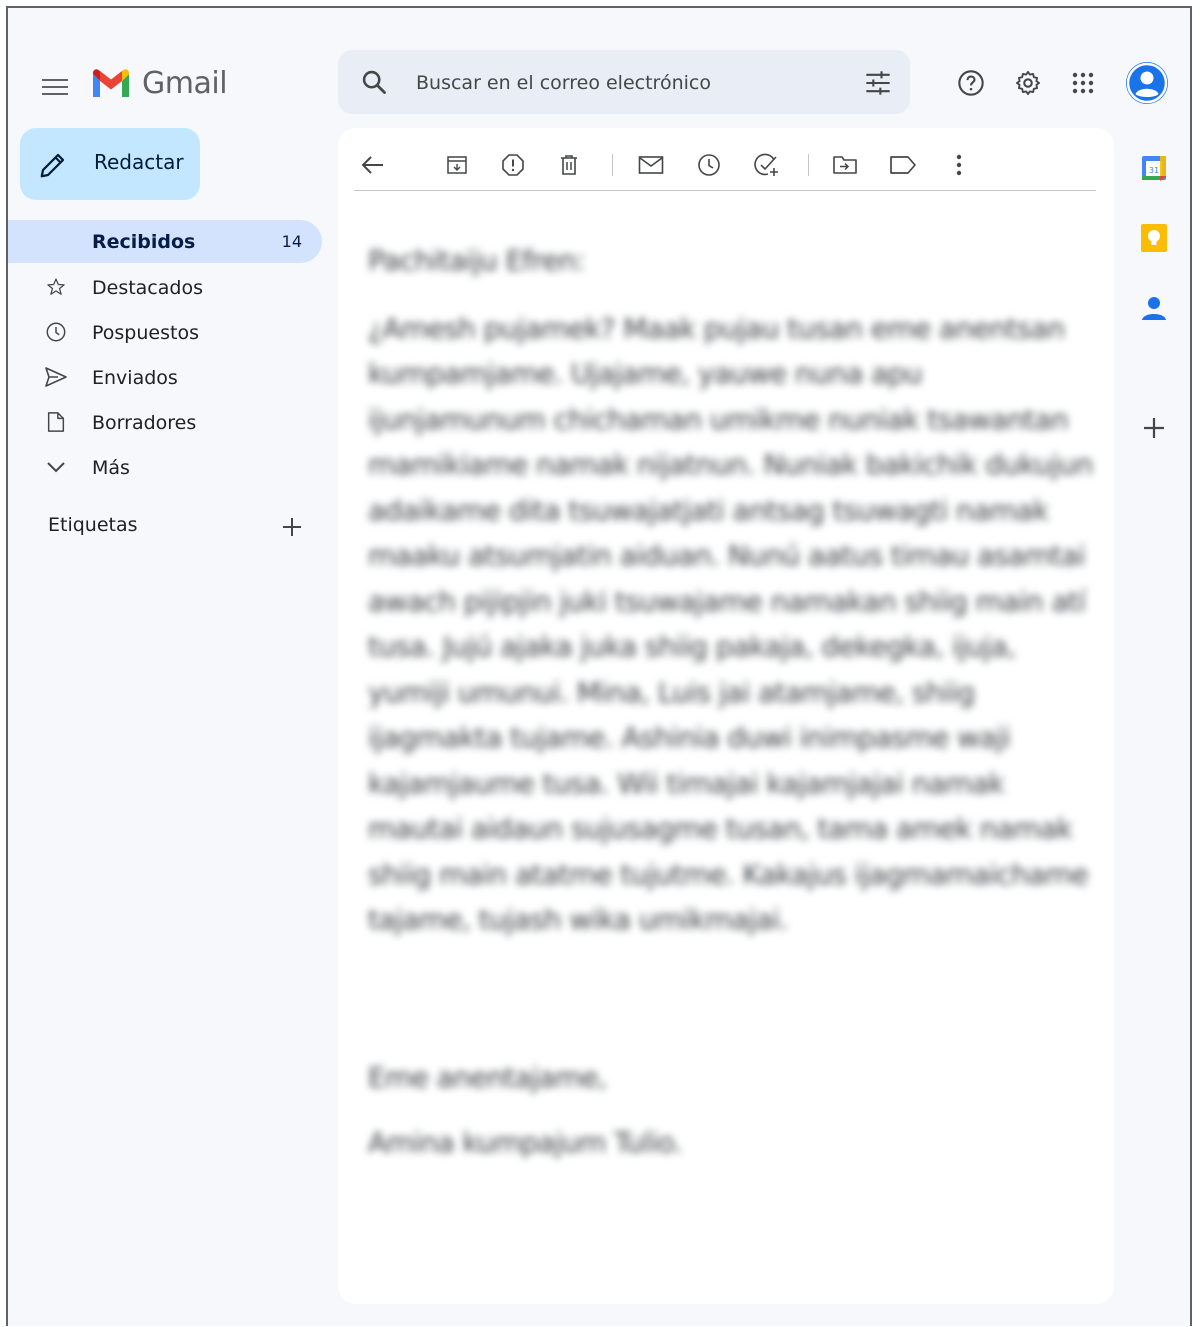 The image size is (1201, 1327). I want to click on sidebar-item-drafts: Borradores, so click(168, 422).